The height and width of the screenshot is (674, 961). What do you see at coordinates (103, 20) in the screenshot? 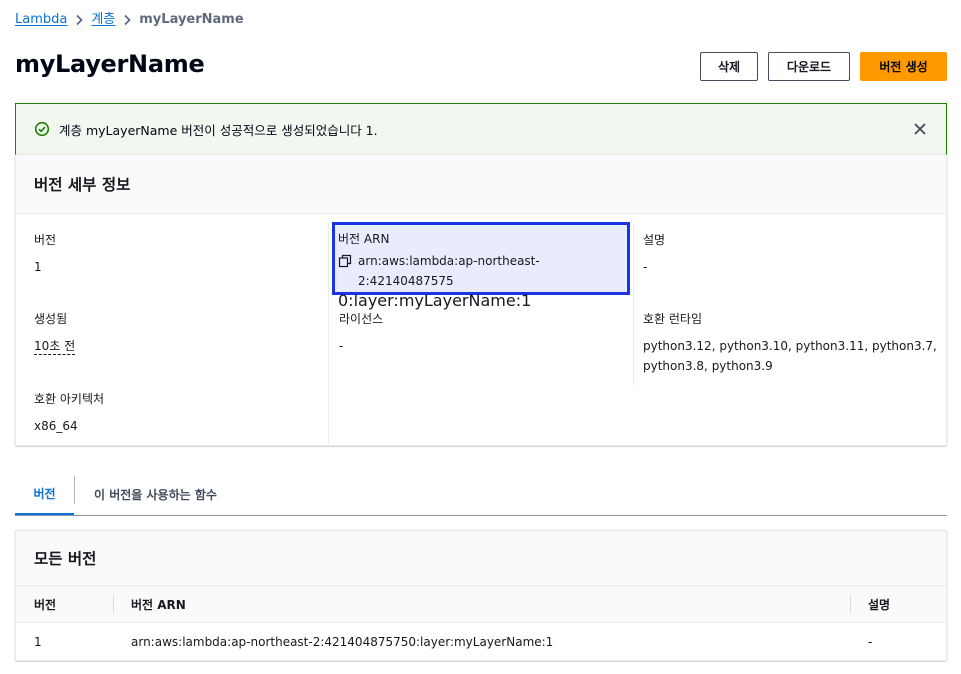
I see `breadcrumb-layers: 계층` at bounding box center [103, 20].